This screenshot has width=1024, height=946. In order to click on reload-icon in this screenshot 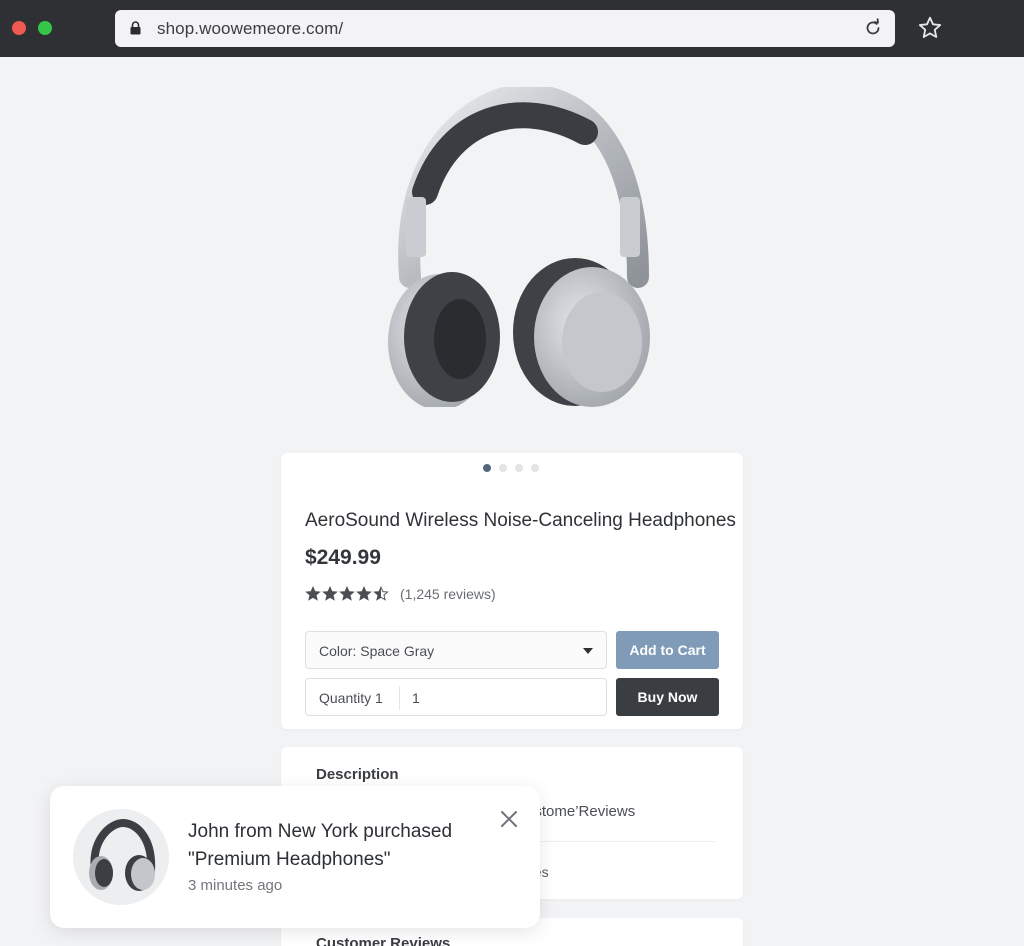, I will do `click(873, 28)`.